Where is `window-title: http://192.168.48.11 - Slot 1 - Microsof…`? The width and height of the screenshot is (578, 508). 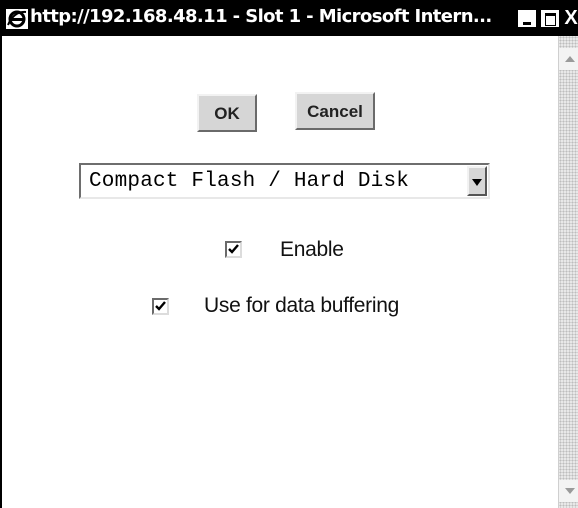
window-title: http://192.168.48.11 - Slot 1 - Microsof… is located at coordinates (261, 16).